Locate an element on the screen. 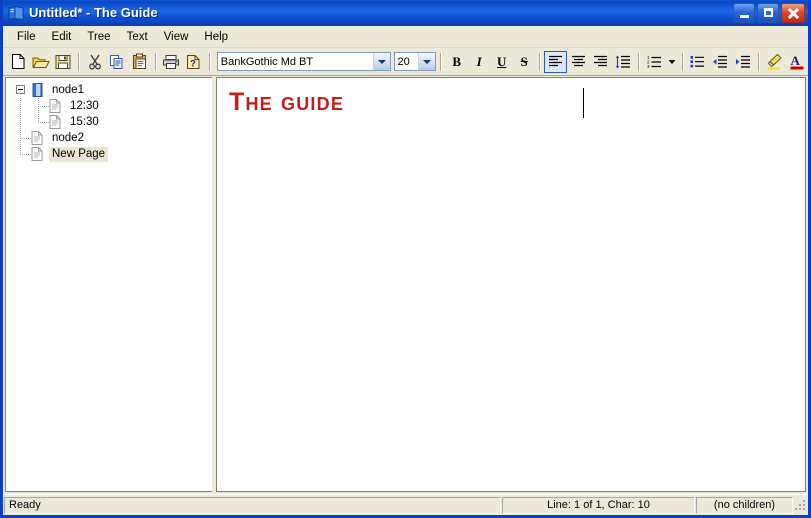 Image resolution: width=811 pixels, height=518 pixels. svg-text: 3 is located at coordinates (648, 66).